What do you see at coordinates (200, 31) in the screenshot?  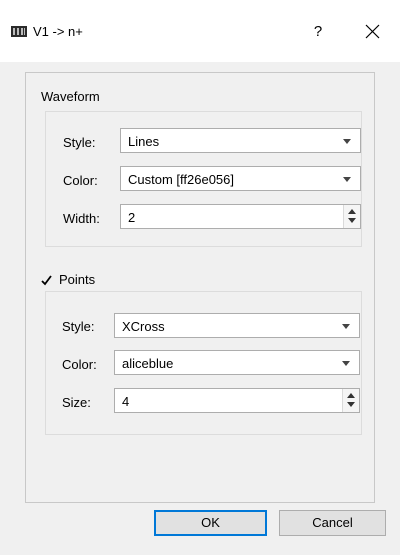 I see `title-bar: V1 -> n+ ?` at bounding box center [200, 31].